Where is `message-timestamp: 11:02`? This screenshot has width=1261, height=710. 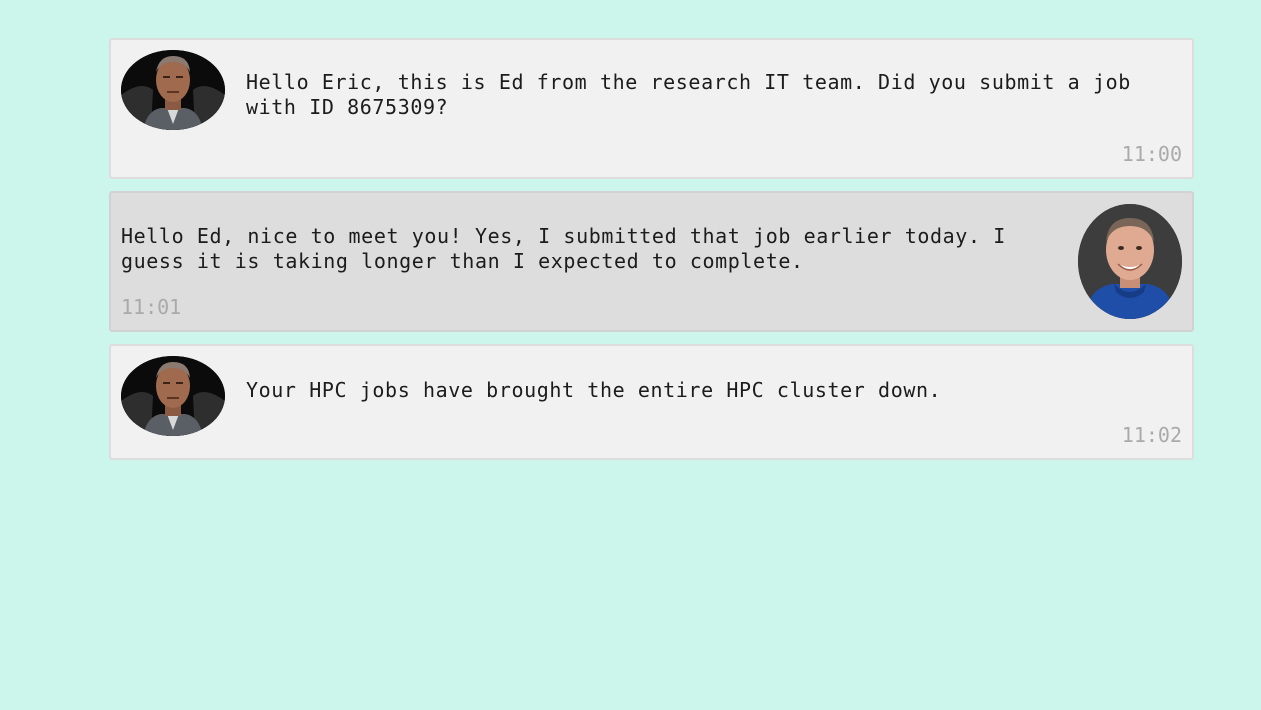 message-timestamp: 11:02 is located at coordinates (1151, 435).